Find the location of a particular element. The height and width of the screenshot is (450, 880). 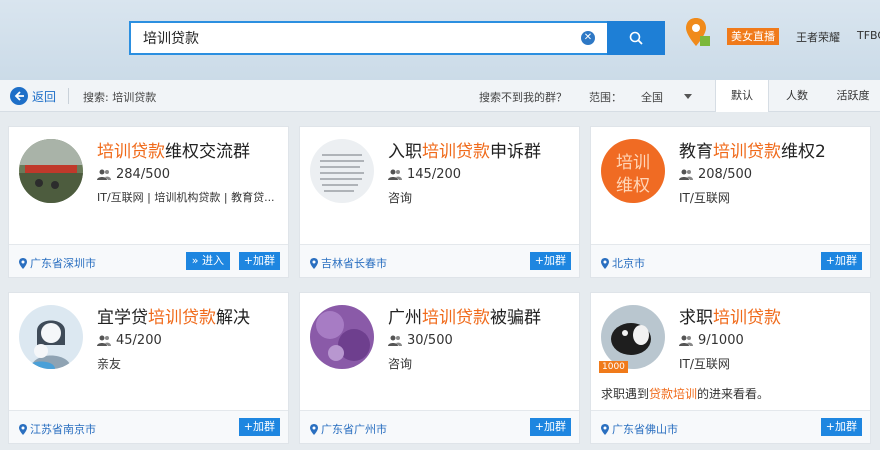

search-input is located at coordinates (353, 38).